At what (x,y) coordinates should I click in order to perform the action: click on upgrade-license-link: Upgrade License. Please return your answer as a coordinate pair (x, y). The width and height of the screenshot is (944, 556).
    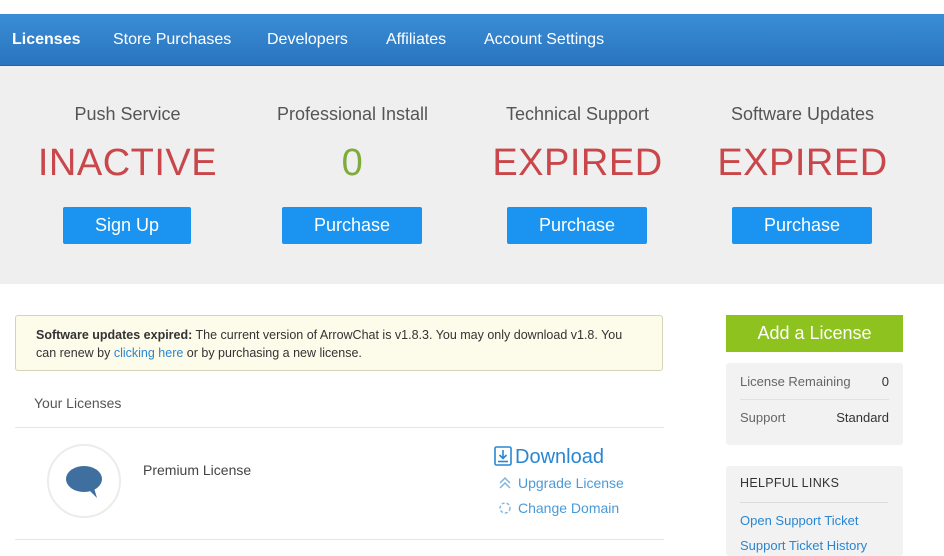
    Looking at the image, I should click on (561, 483).